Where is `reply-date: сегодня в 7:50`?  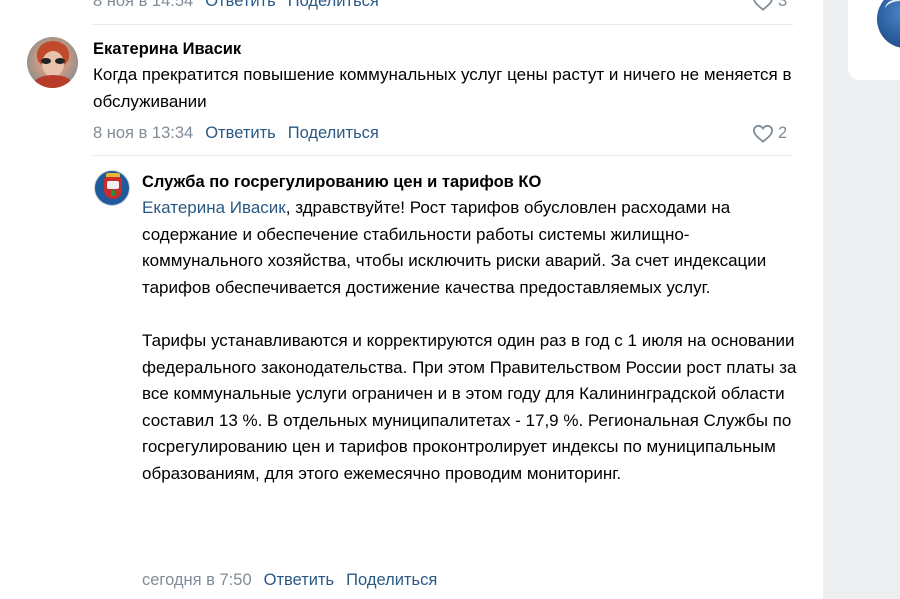
reply-date: сегодня в 7:50 is located at coordinates (197, 580).